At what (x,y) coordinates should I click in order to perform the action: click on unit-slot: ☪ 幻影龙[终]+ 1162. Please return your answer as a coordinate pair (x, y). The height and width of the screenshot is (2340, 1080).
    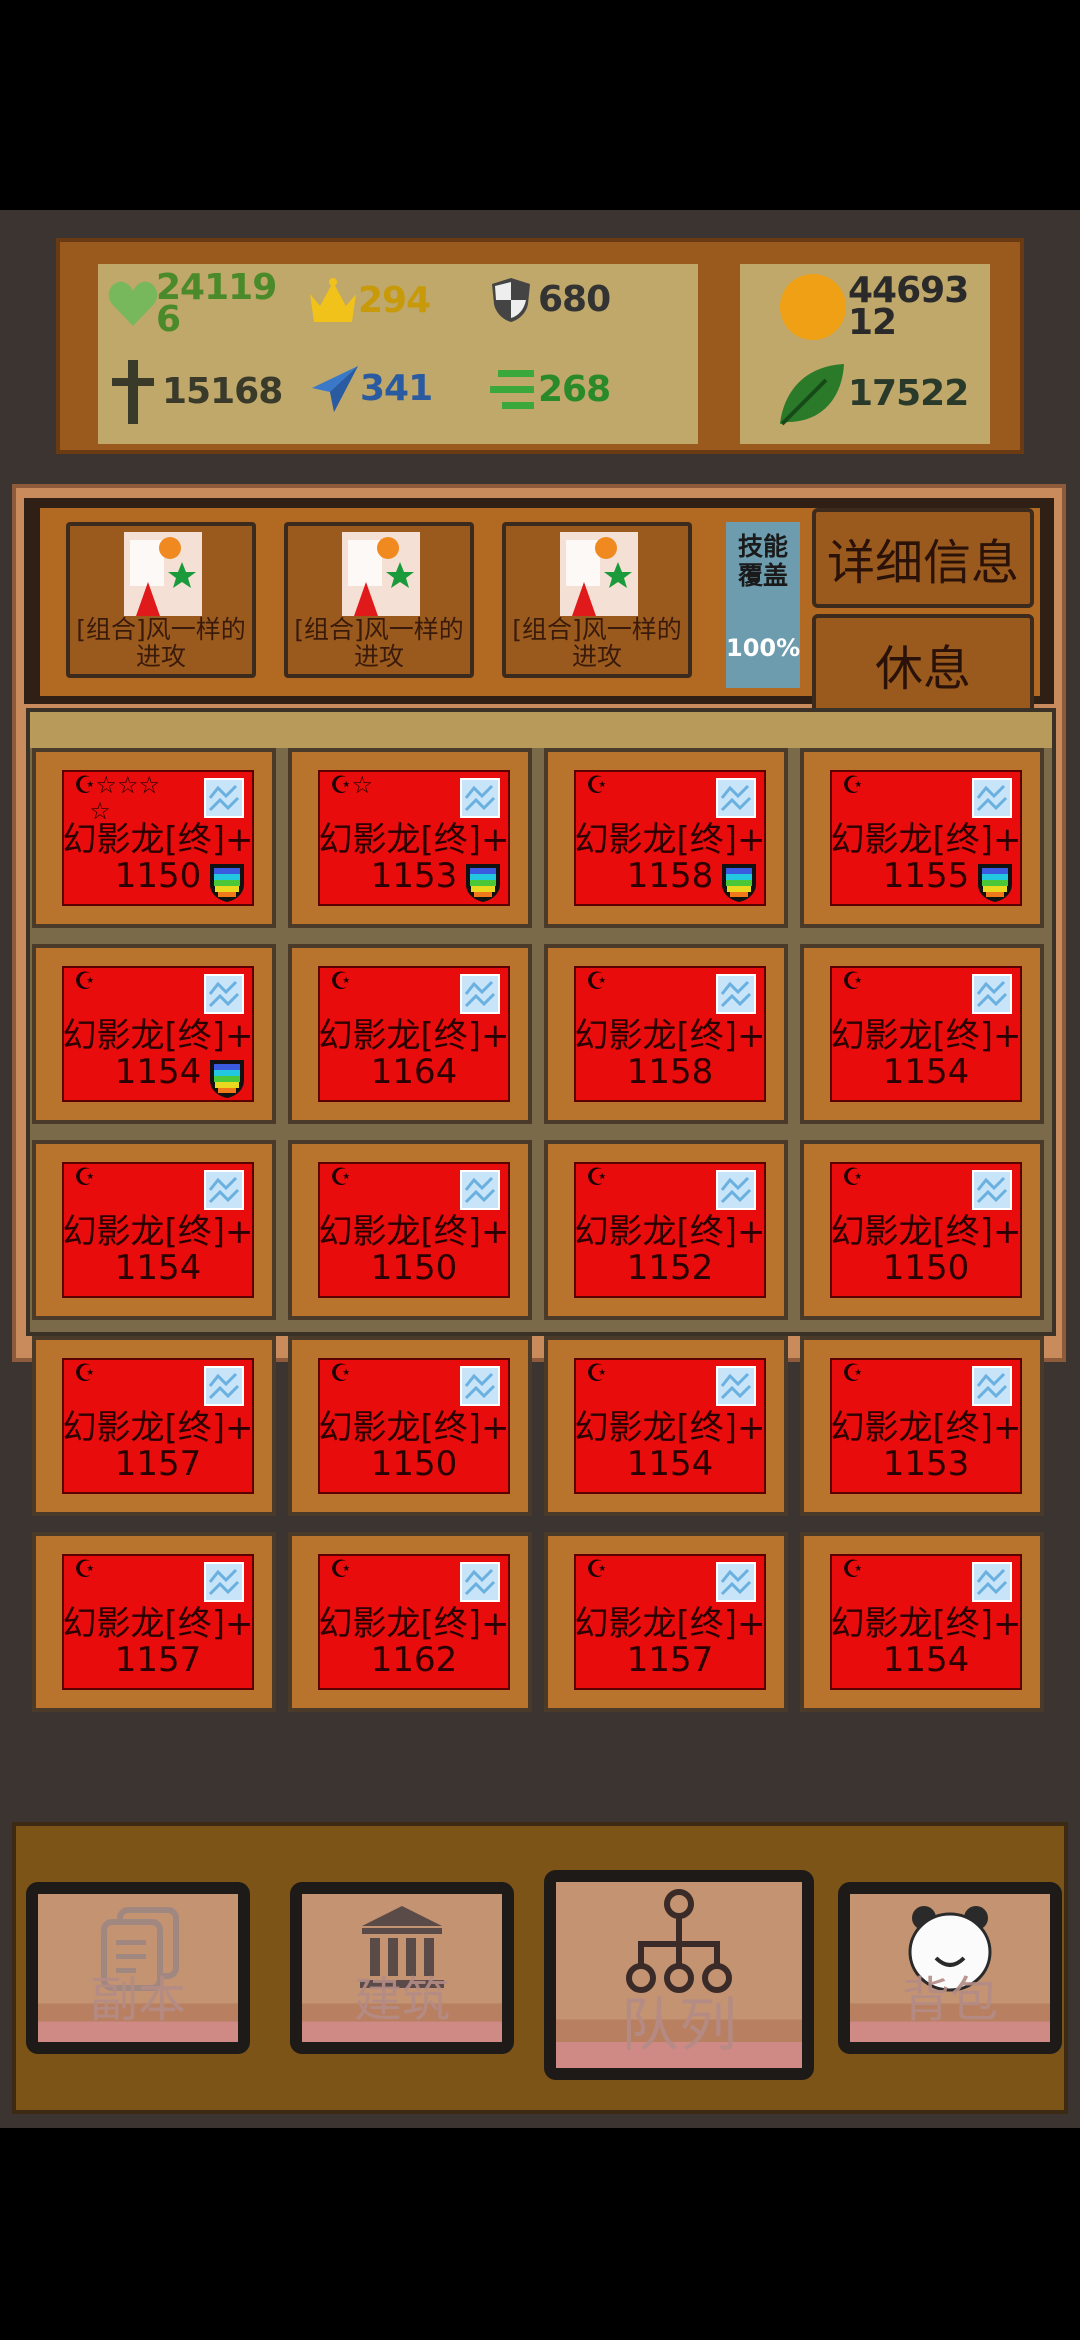
    Looking at the image, I should click on (410, 1622).